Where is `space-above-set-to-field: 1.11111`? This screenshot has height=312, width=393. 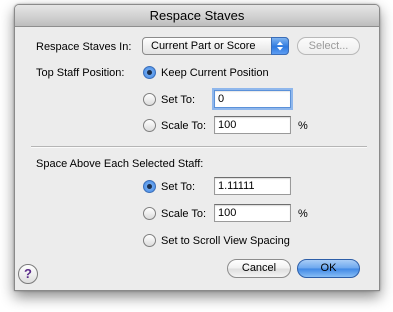 space-above-set-to-field: 1.11111 is located at coordinates (252, 186).